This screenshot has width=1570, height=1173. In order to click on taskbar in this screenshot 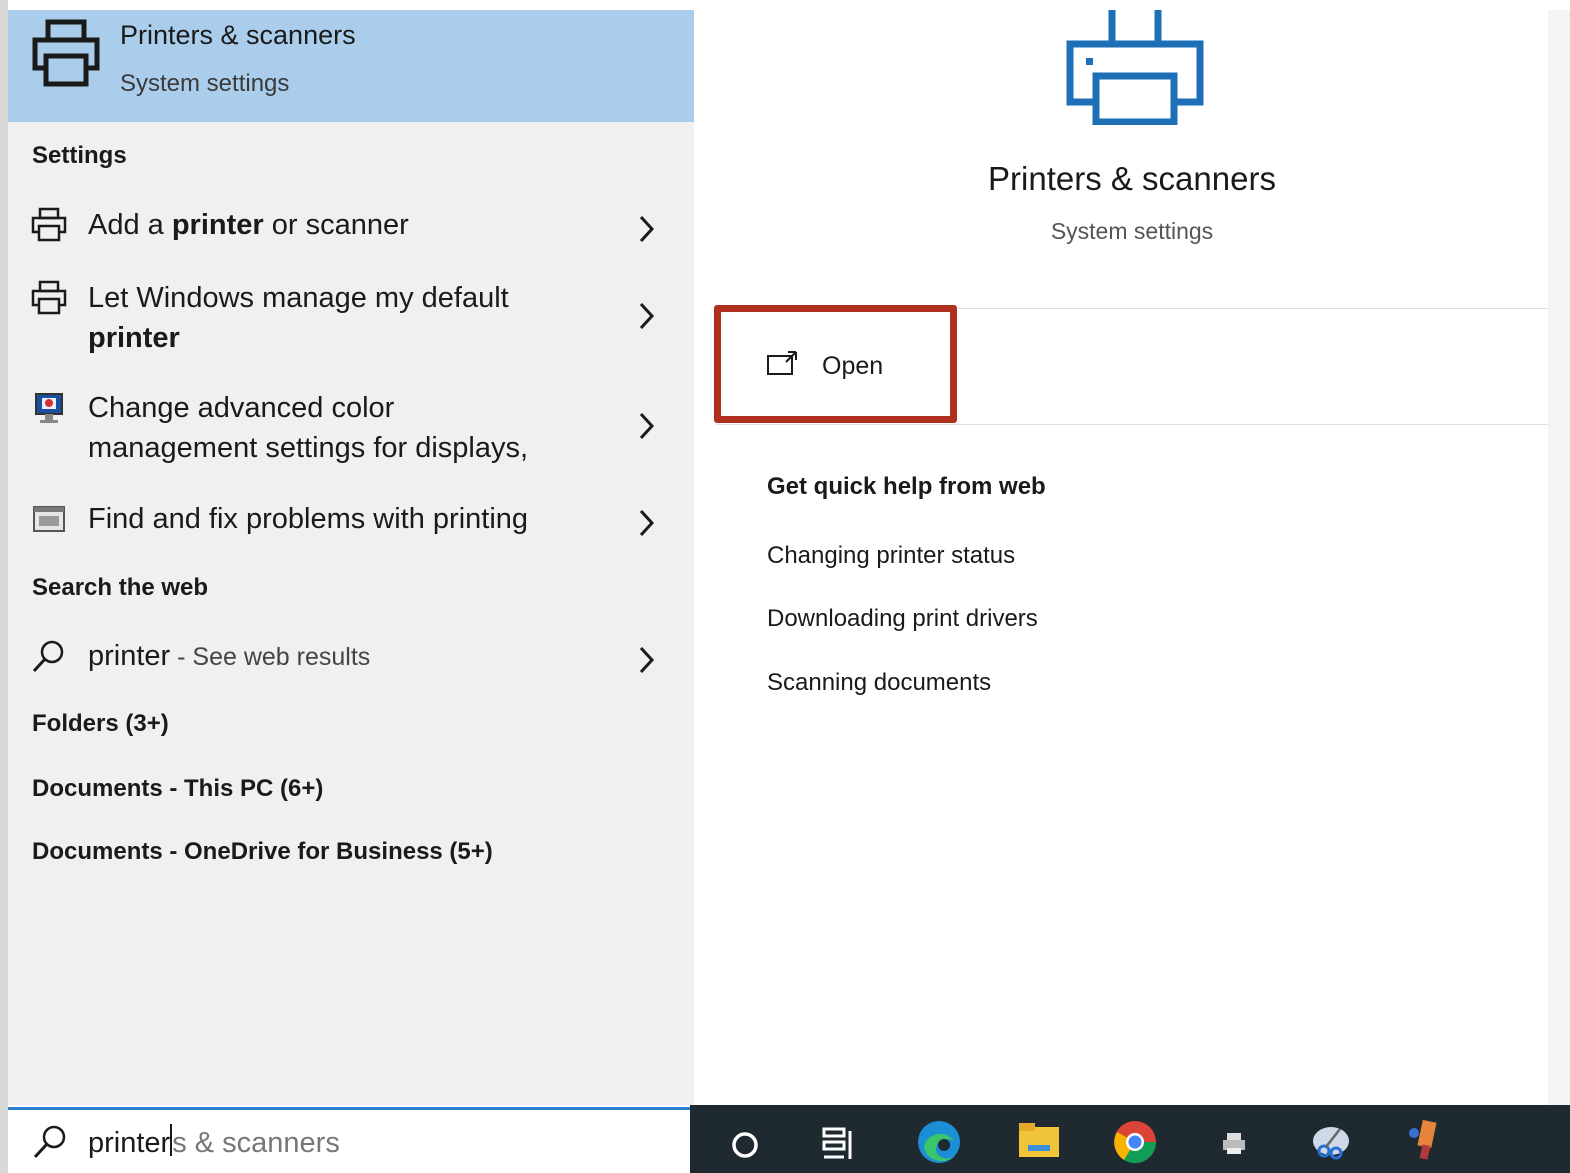, I will do `click(1130, 1139)`.